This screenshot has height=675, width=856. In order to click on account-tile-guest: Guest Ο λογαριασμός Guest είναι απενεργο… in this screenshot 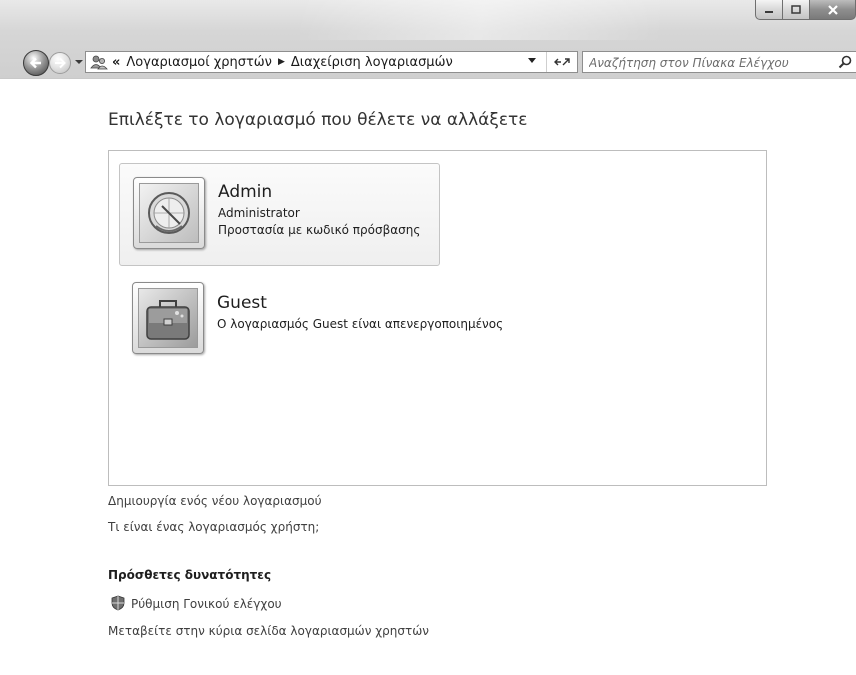, I will do `click(311, 320)`.